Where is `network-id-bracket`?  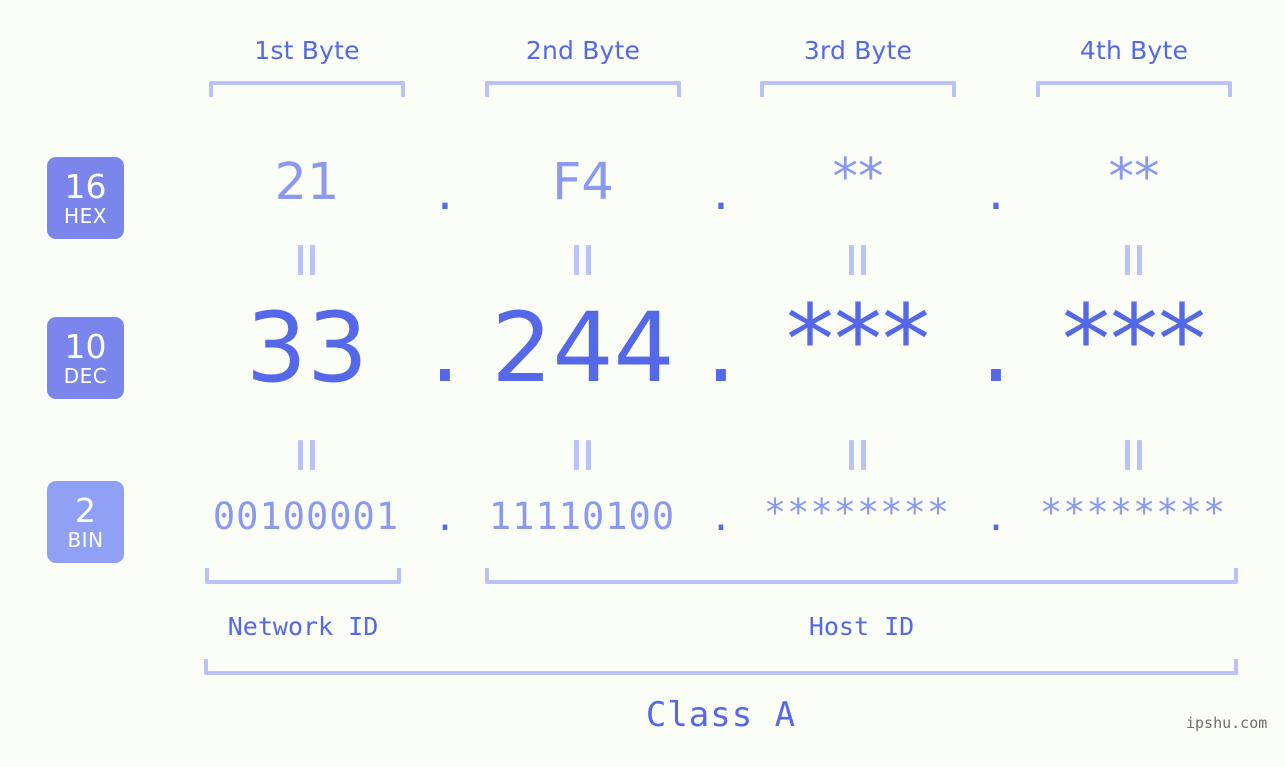
network-id-bracket is located at coordinates (303, 576).